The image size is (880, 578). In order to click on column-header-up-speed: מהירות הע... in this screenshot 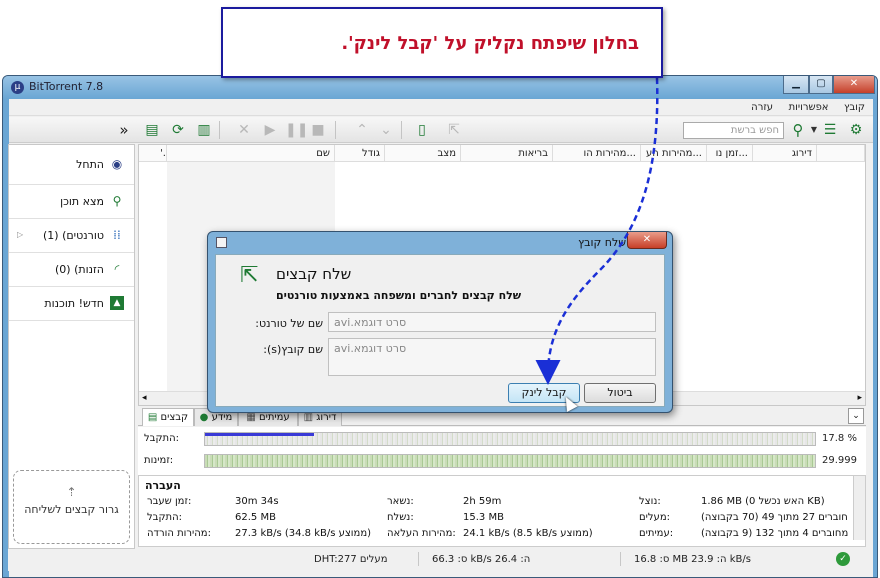, I will do `click(674, 153)`.